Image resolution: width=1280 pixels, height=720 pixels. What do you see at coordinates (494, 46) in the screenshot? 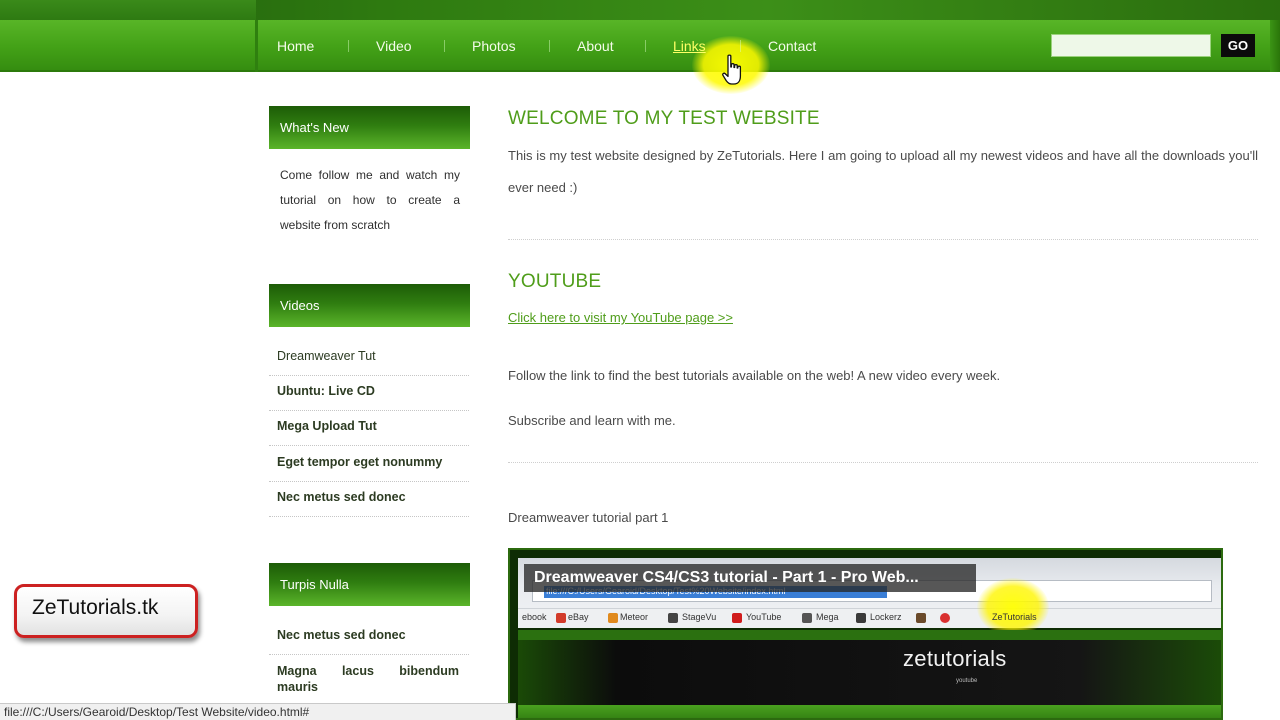
I see `nav-item-photos: Photos` at bounding box center [494, 46].